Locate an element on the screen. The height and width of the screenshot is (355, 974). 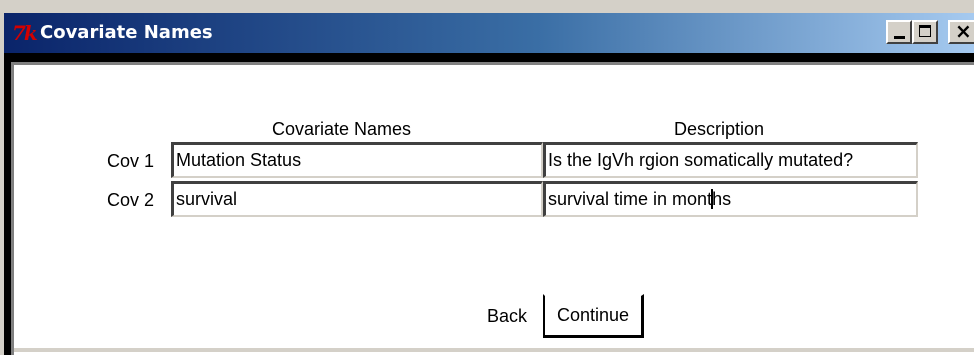
row-label-cov-1: Cov 1 is located at coordinates (131, 161).